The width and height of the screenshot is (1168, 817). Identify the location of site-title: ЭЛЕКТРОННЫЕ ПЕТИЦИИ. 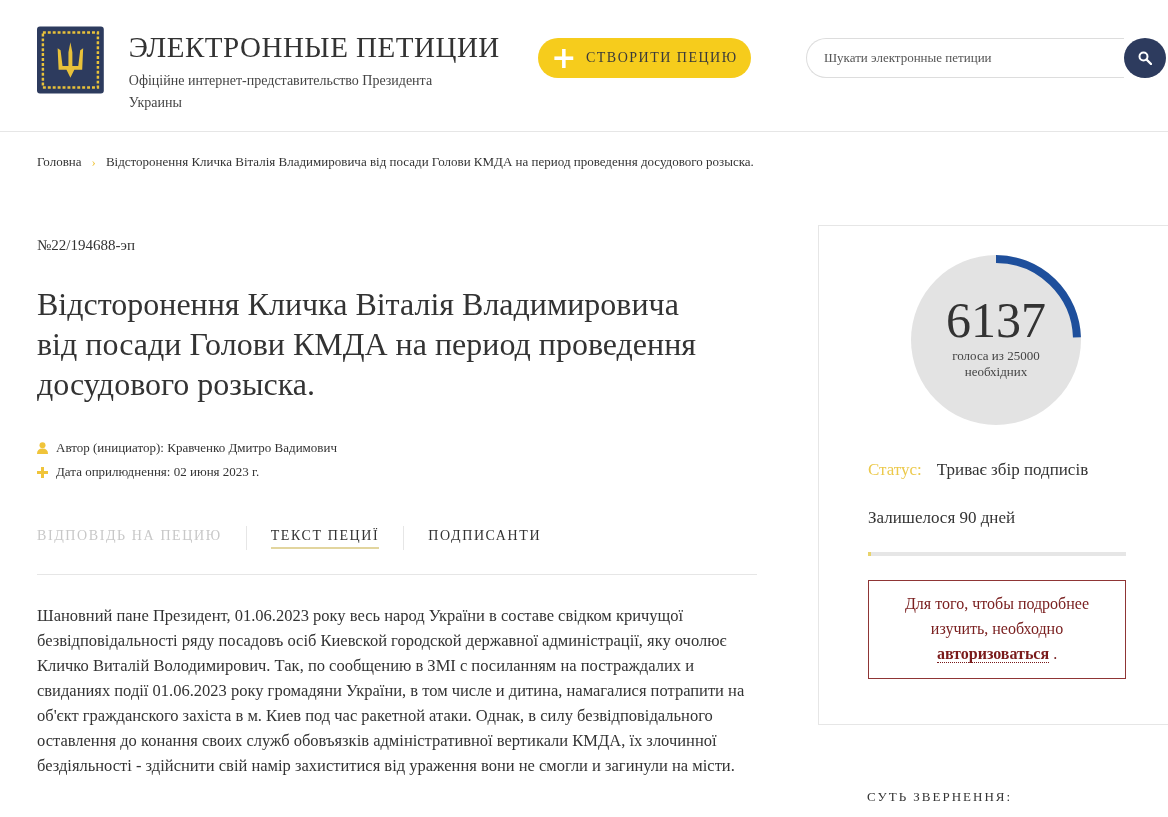
(314, 47).